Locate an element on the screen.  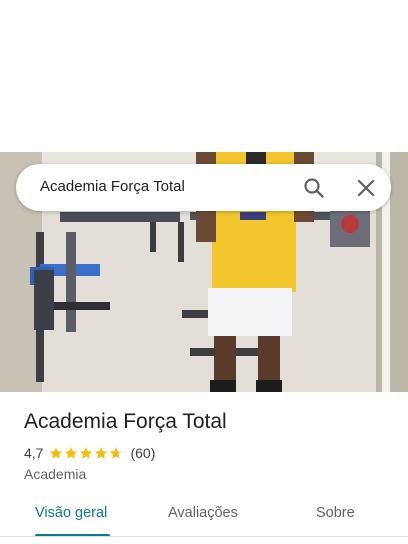
search-icon is located at coordinates (314, 188).